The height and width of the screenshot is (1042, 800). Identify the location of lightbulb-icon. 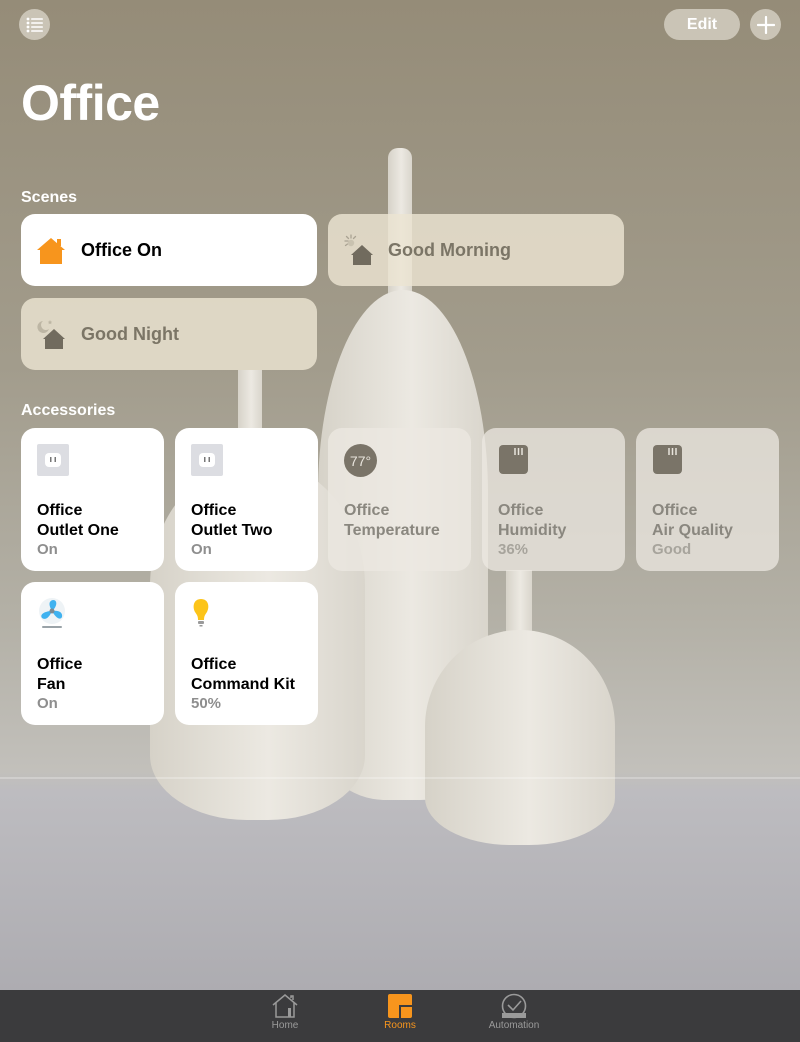
(201, 613).